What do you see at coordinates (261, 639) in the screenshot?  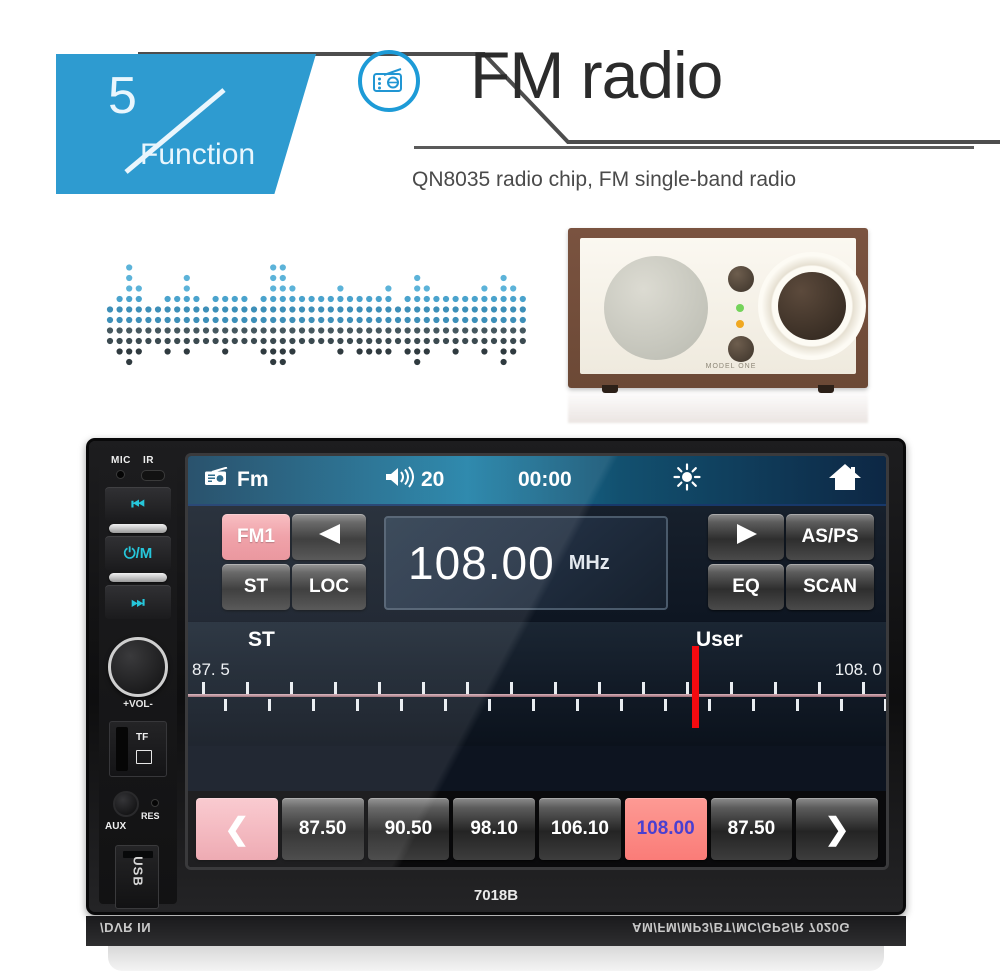 I see `stereo-indicator: ST` at bounding box center [261, 639].